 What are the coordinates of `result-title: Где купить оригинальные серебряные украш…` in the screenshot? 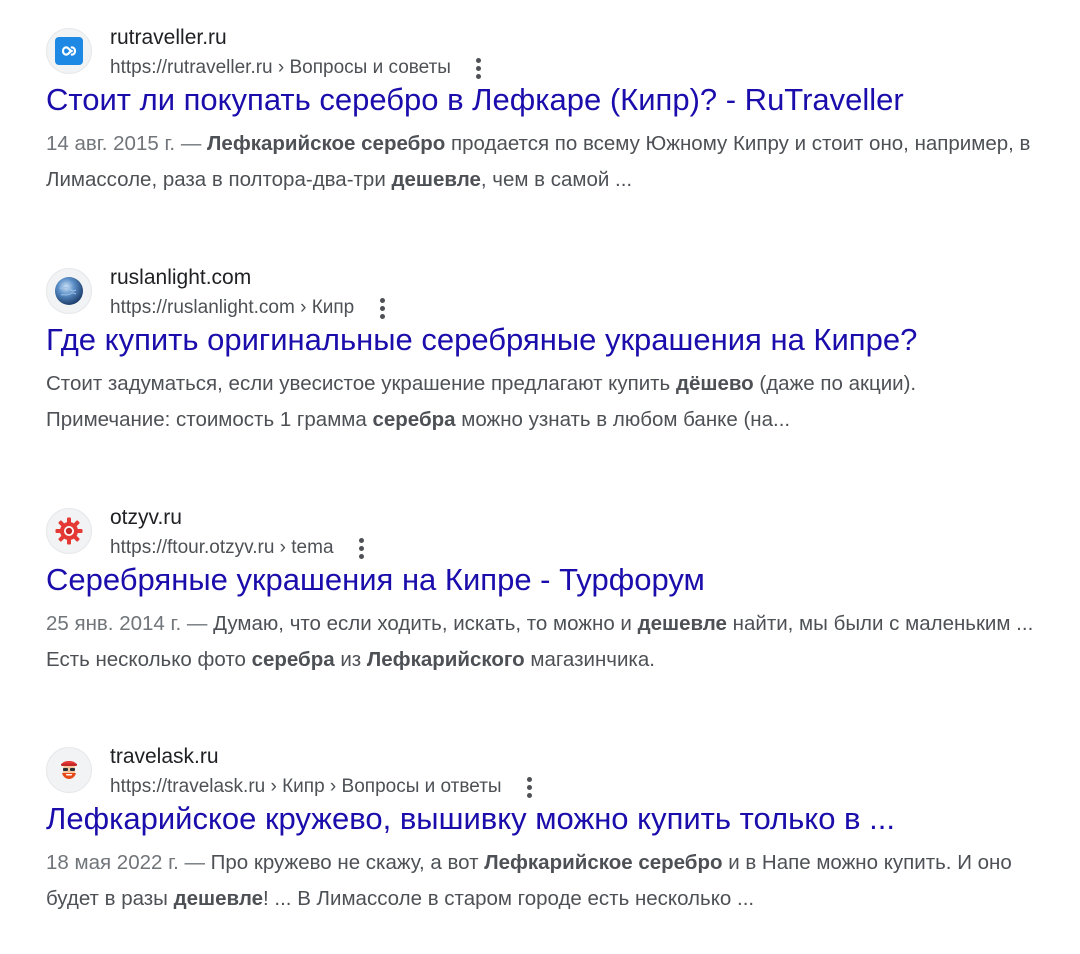 It's located at (481, 340).